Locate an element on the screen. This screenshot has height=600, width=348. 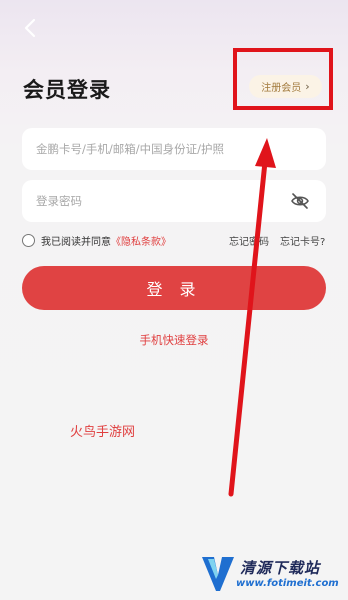
logo-title: 清源下载站 is located at coordinates (280, 568).